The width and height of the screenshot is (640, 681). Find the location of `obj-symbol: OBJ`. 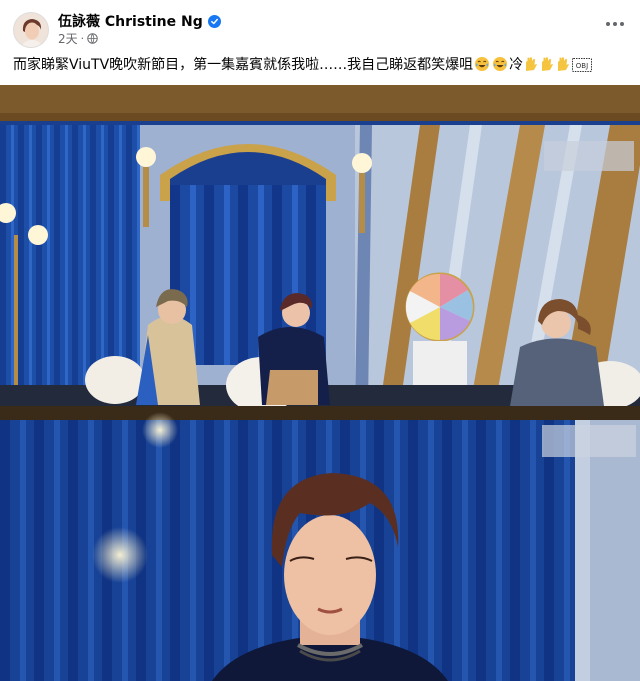

obj-symbol: OBJ is located at coordinates (582, 65).